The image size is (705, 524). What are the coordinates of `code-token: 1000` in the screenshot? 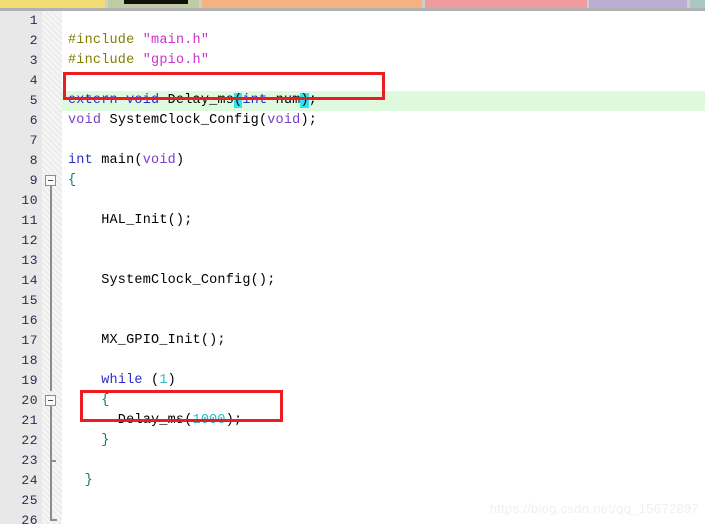 It's located at (209, 420).